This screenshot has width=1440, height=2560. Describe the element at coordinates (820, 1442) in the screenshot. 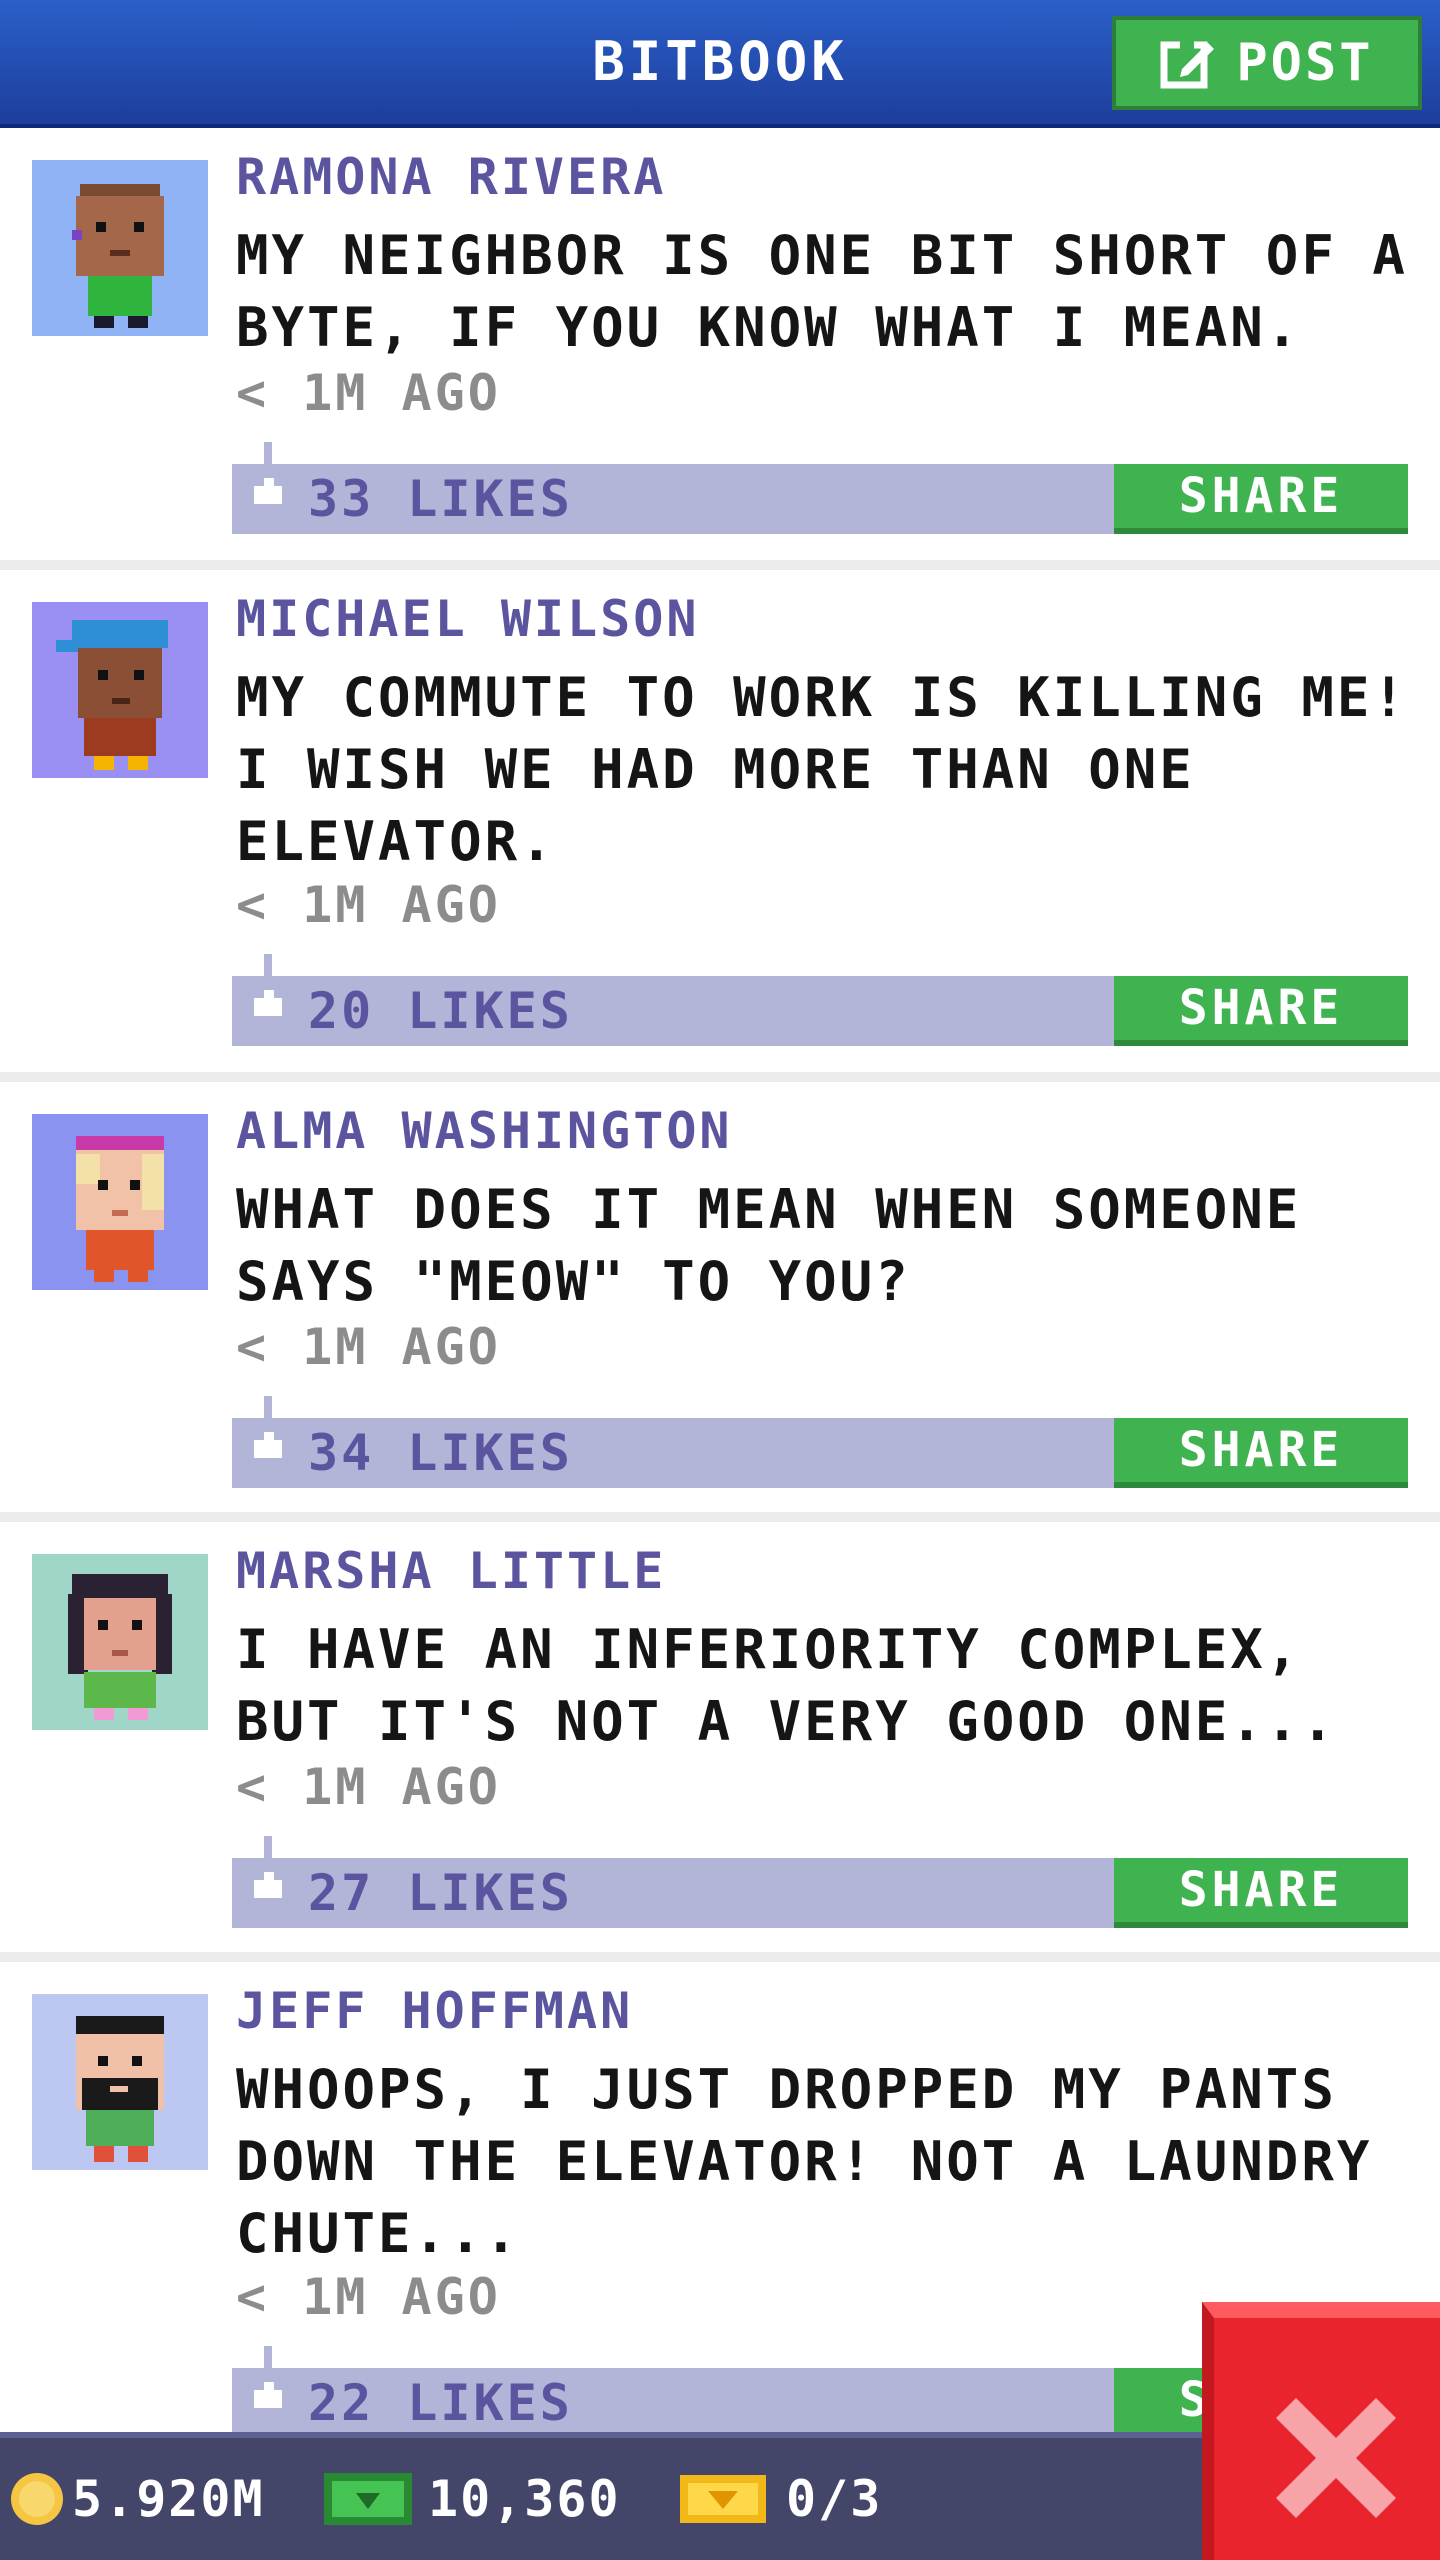

I see `likes-bar: 34 LIKES SHARE` at that location.